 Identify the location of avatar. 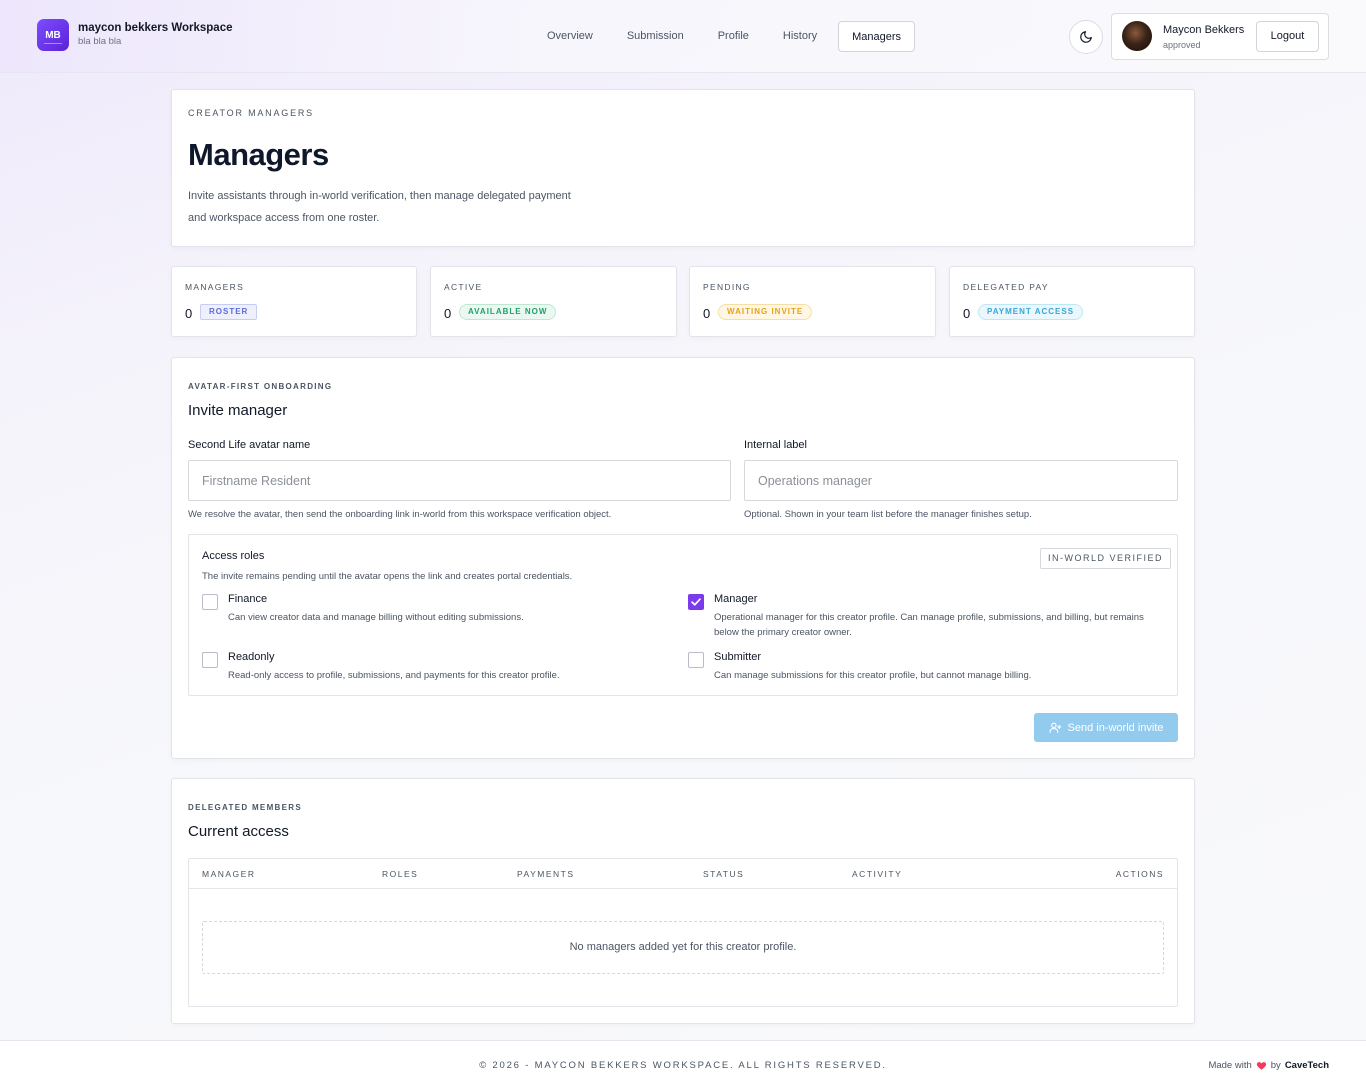
(1137, 36).